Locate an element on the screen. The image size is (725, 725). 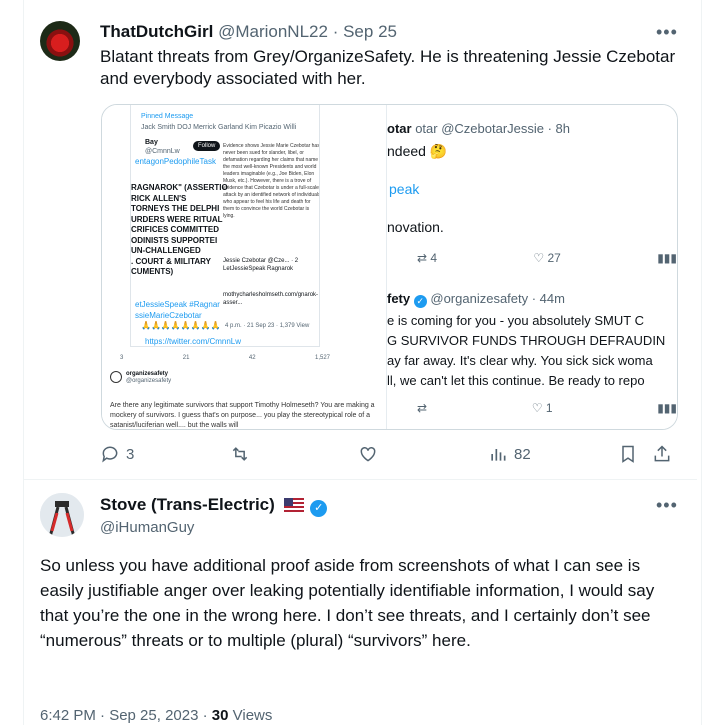
bookmark-button is located at coordinates (628, 454).